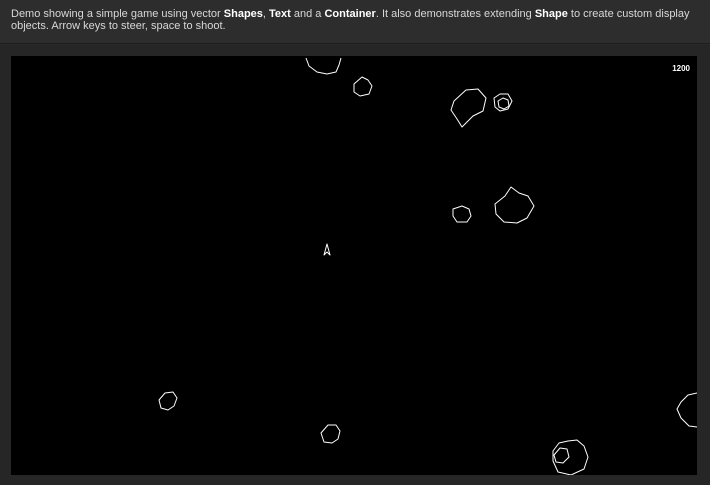 The image size is (710, 485). Describe the element at coordinates (681, 68) in the screenshot. I see `score-readout: 1200` at that location.